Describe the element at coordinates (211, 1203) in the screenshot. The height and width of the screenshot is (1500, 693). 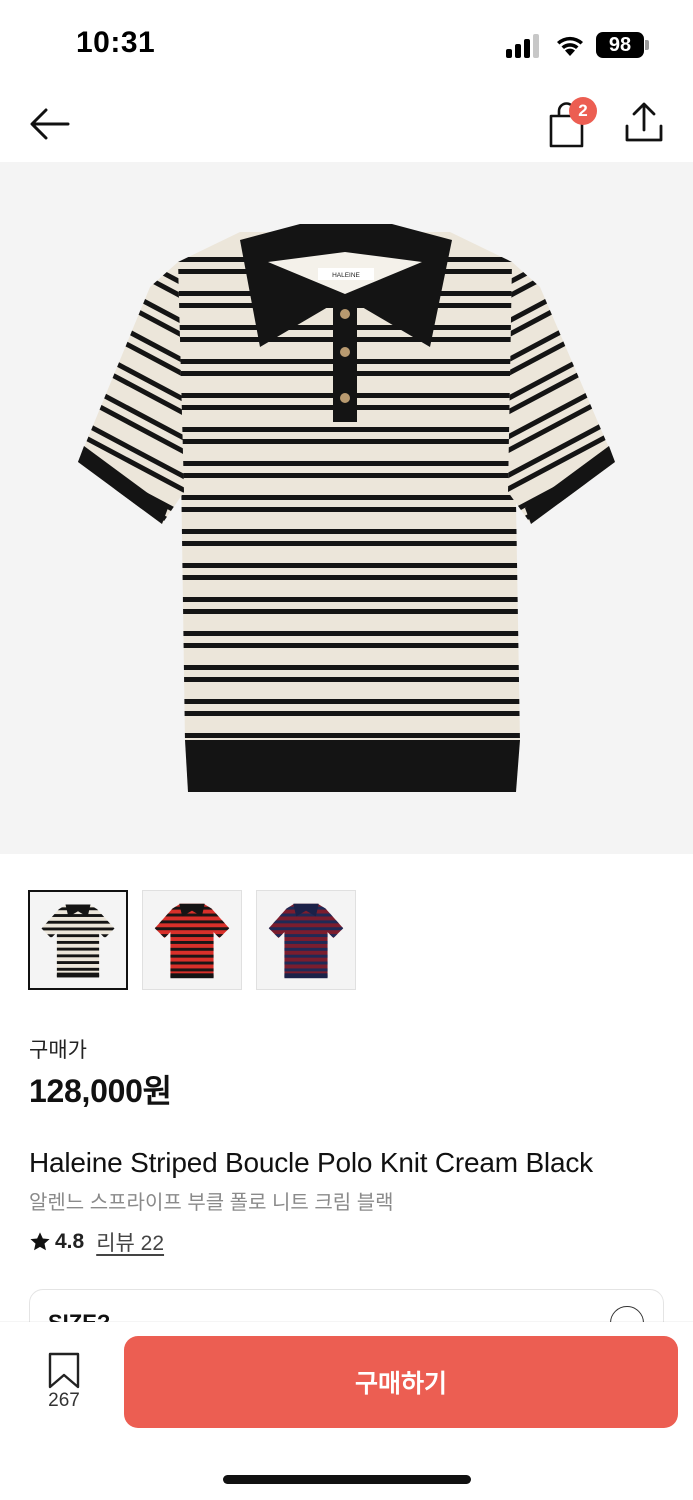
I see `product-name-ko: 알렌느 스프라이프 부클 폴로 니트 크림 블랙` at that location.